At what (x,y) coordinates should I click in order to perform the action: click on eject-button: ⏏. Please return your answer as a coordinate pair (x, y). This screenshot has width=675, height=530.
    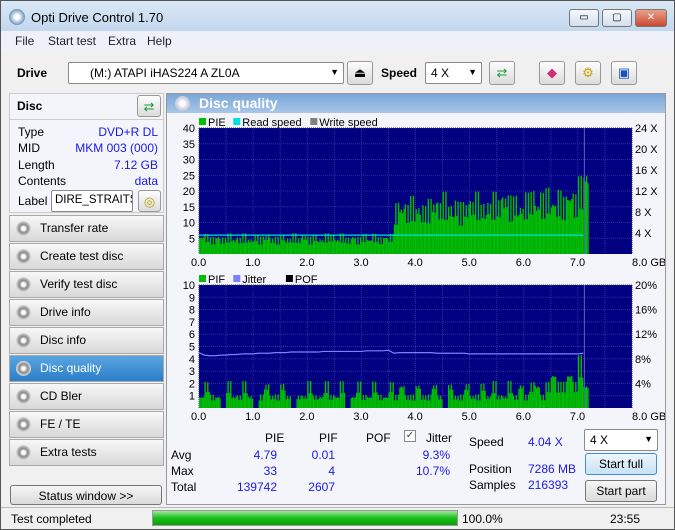
    Looking at the image, I should click on (360, 73).